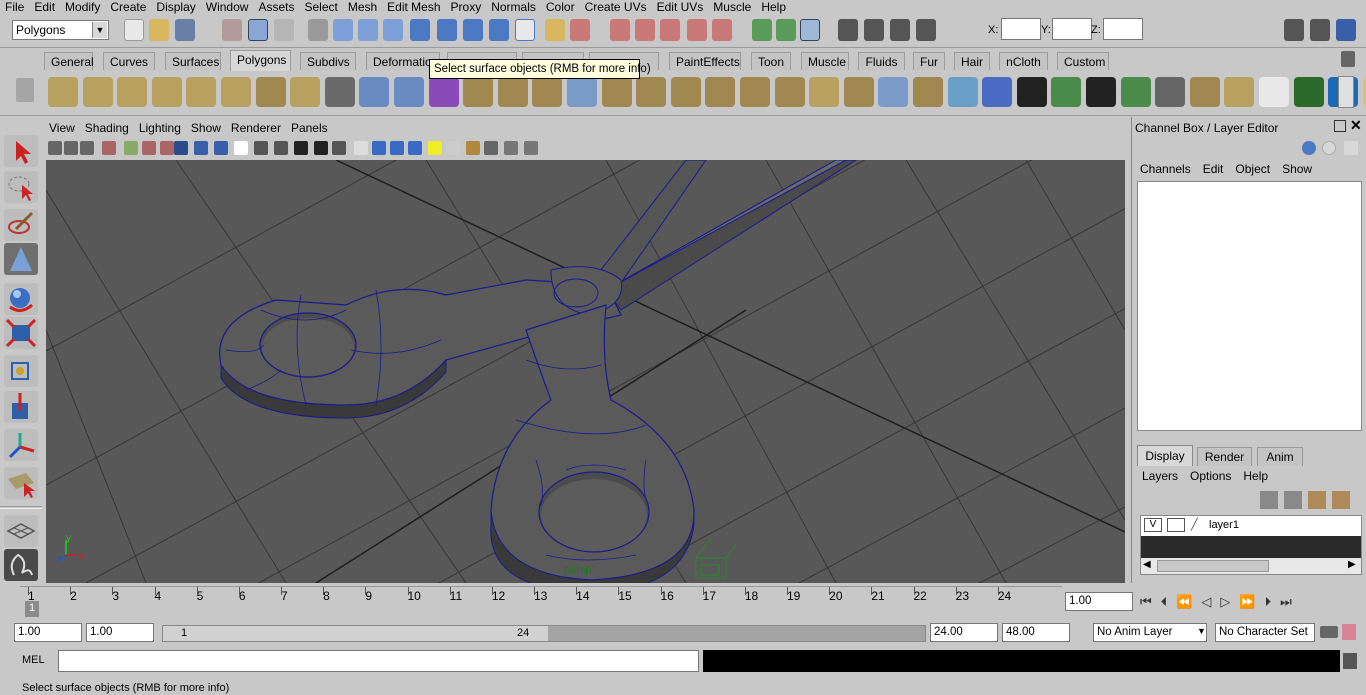 This screenshot has width=1366, height=695. I want to click on menu-create: Create, so click(128, 7).